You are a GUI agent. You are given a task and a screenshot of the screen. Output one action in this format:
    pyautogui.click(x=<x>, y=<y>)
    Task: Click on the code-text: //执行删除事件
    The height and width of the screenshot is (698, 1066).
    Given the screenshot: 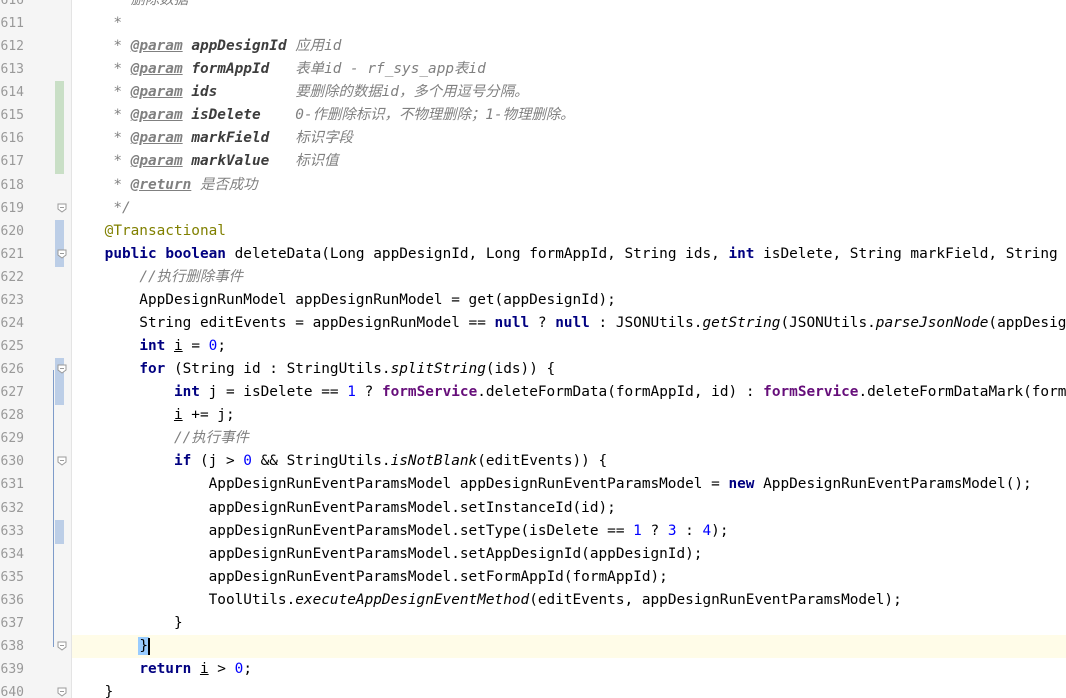 What is the action you would take?
    pyautogui.click(x=156, y=277)
    